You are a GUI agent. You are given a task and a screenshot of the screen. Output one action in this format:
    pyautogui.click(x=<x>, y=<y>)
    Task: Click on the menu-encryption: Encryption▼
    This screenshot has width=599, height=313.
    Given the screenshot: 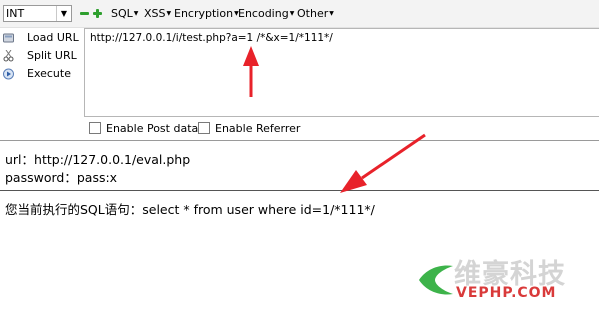 What is the action you would take?
    pyautogui.click(x=206, y=14)
    